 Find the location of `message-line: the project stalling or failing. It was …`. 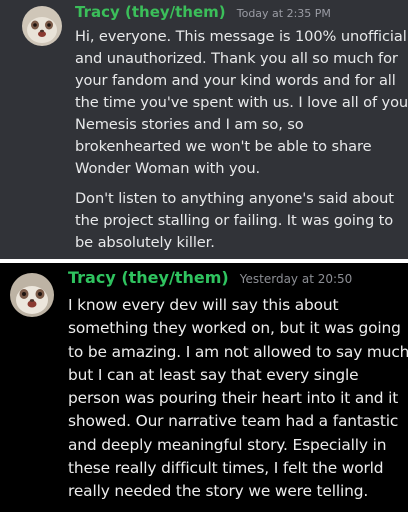

message-line: the project stalling or failing. It was … is located at coordinates (234, 220).